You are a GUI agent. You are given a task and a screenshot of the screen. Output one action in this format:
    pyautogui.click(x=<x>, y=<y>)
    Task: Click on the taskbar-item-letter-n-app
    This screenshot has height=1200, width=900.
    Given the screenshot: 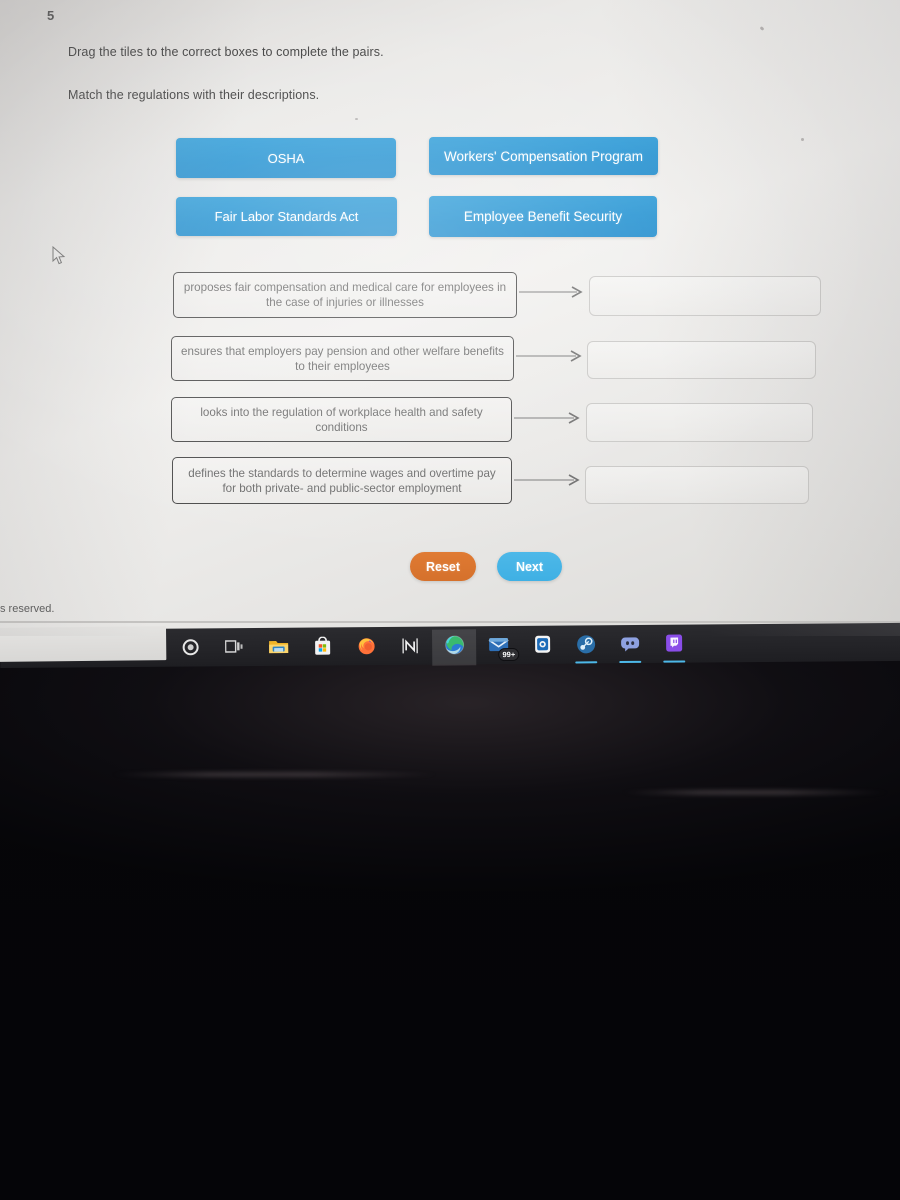 What is the action you would take?
    pyautogui.click(x=410, y=648)
    